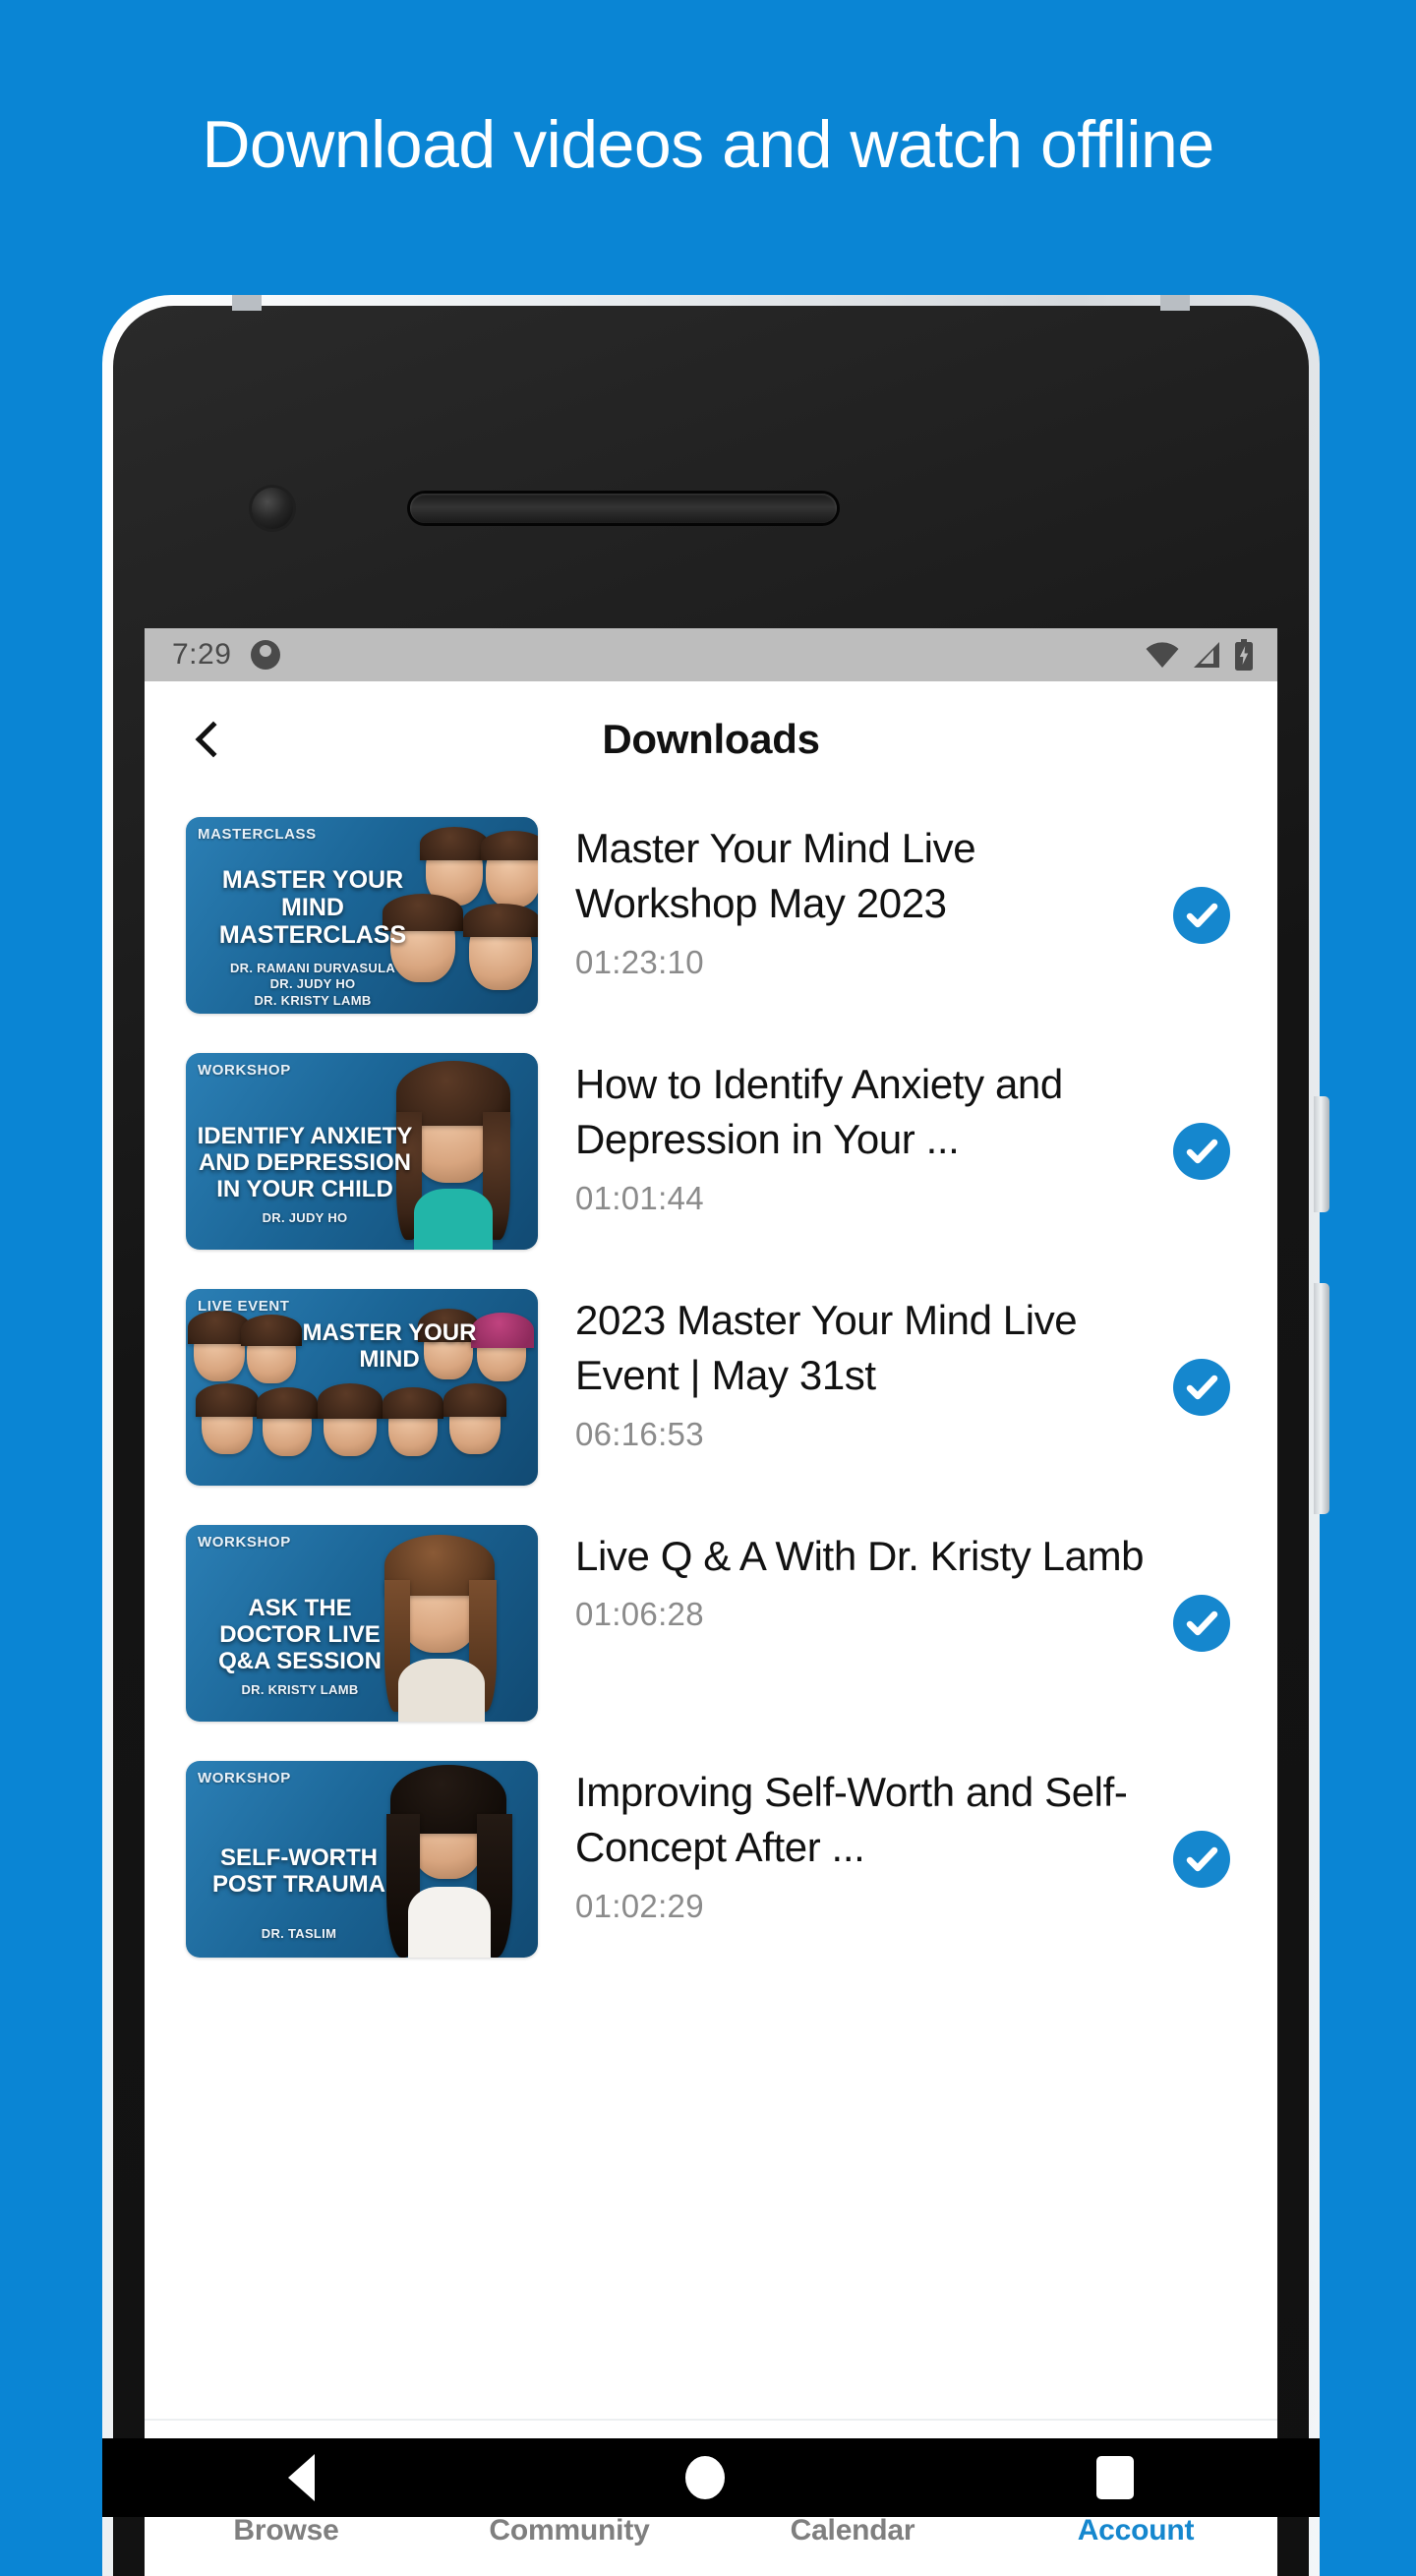  I want to click on download-item-duration: 01:01:44, so click(639, 1197).